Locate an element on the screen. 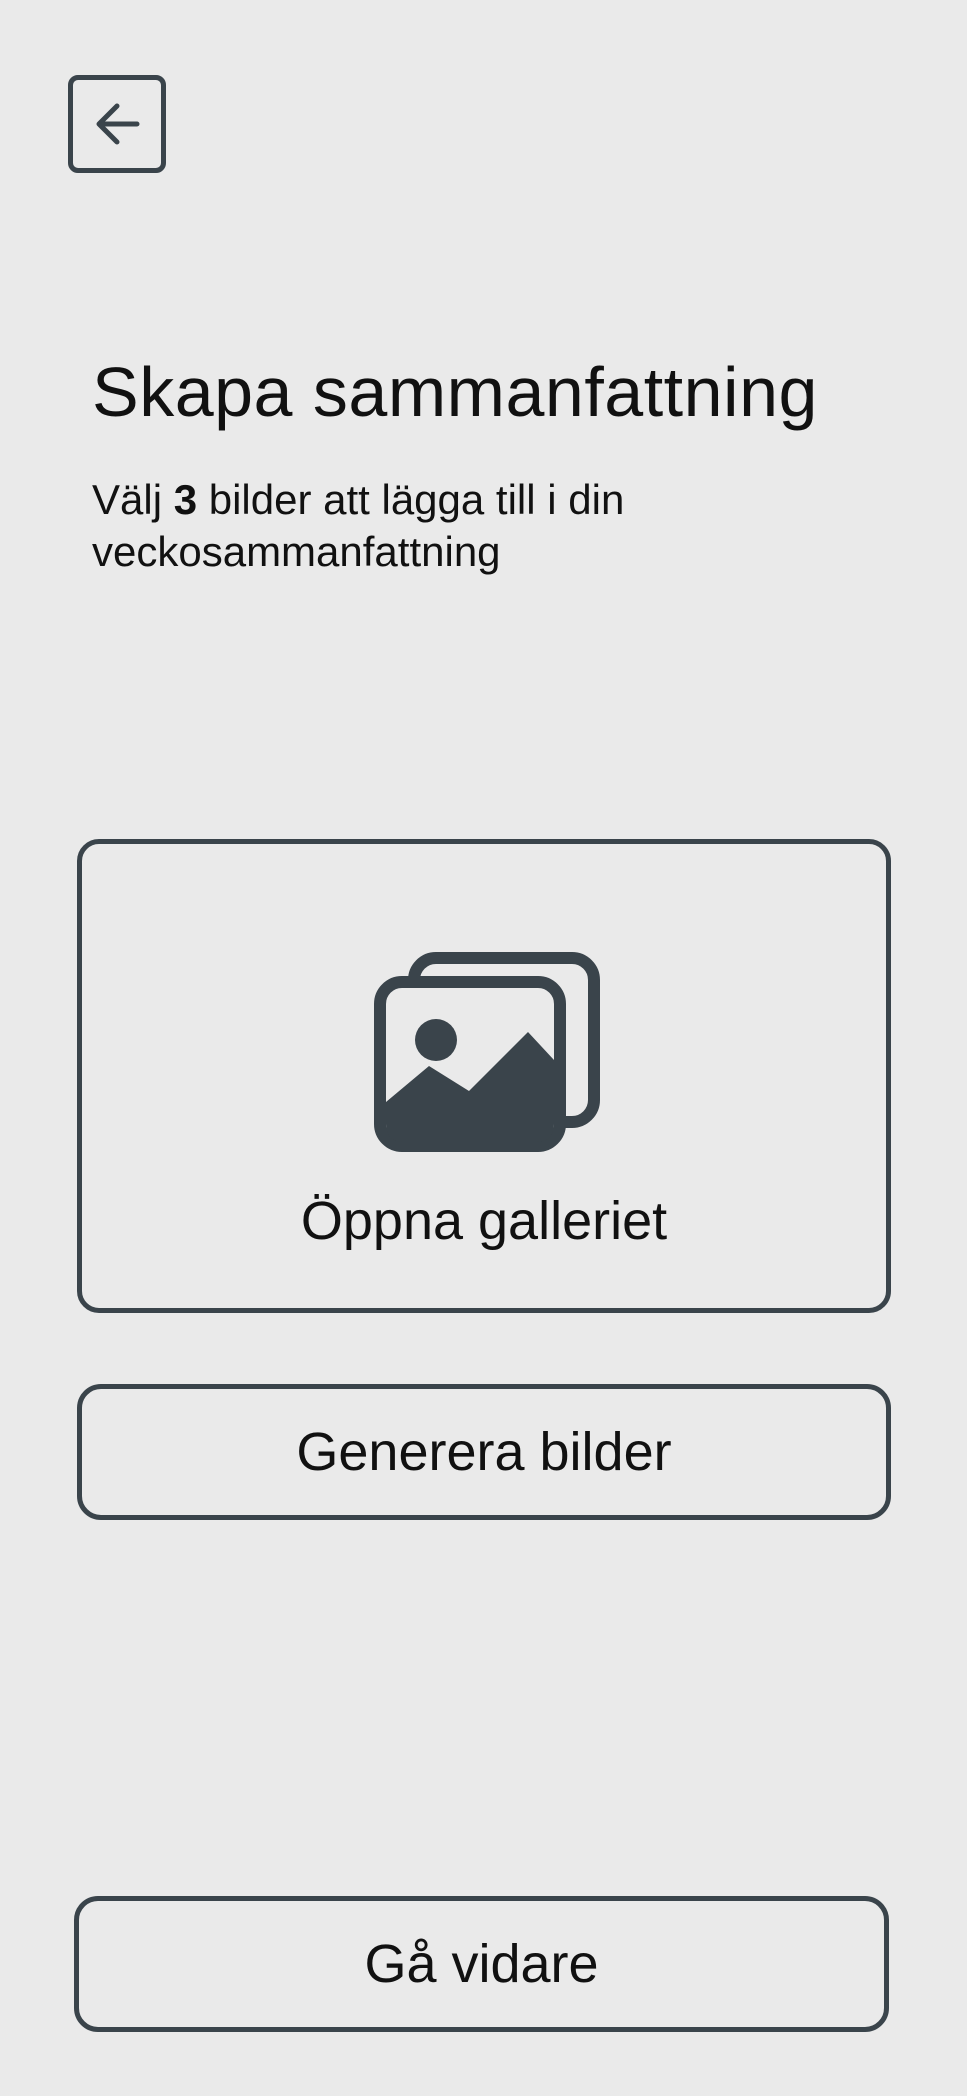  generate-images-label: Generera bilder is located at coordinates (484, 1452).